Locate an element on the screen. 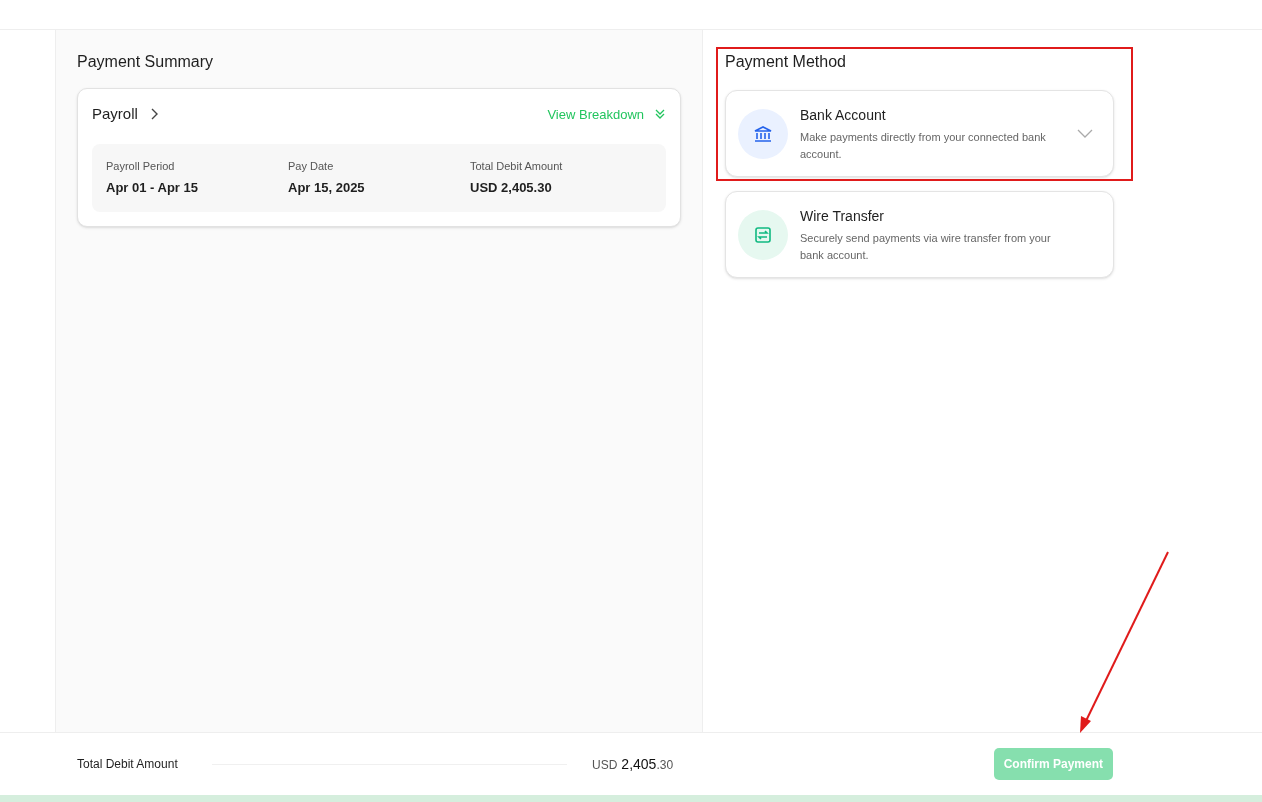 Image resolution: width=1262 pixels, height=802 pixels. section-title: Payment Summary is located at coordinates (146, 62).